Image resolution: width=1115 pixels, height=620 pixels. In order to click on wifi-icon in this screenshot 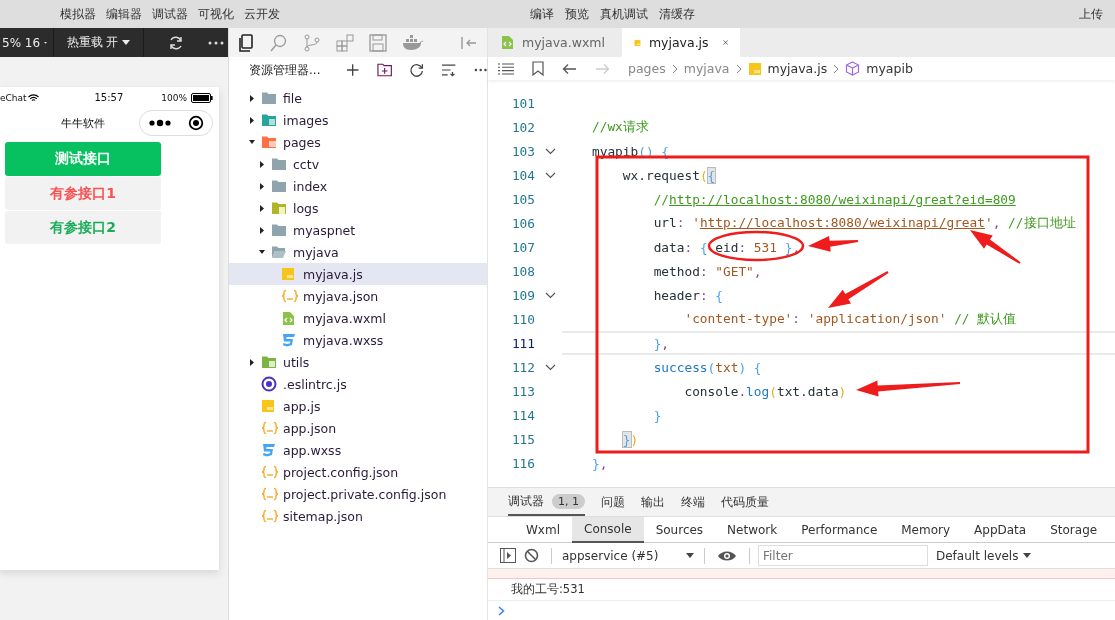, I will do `click(33, 97)`.